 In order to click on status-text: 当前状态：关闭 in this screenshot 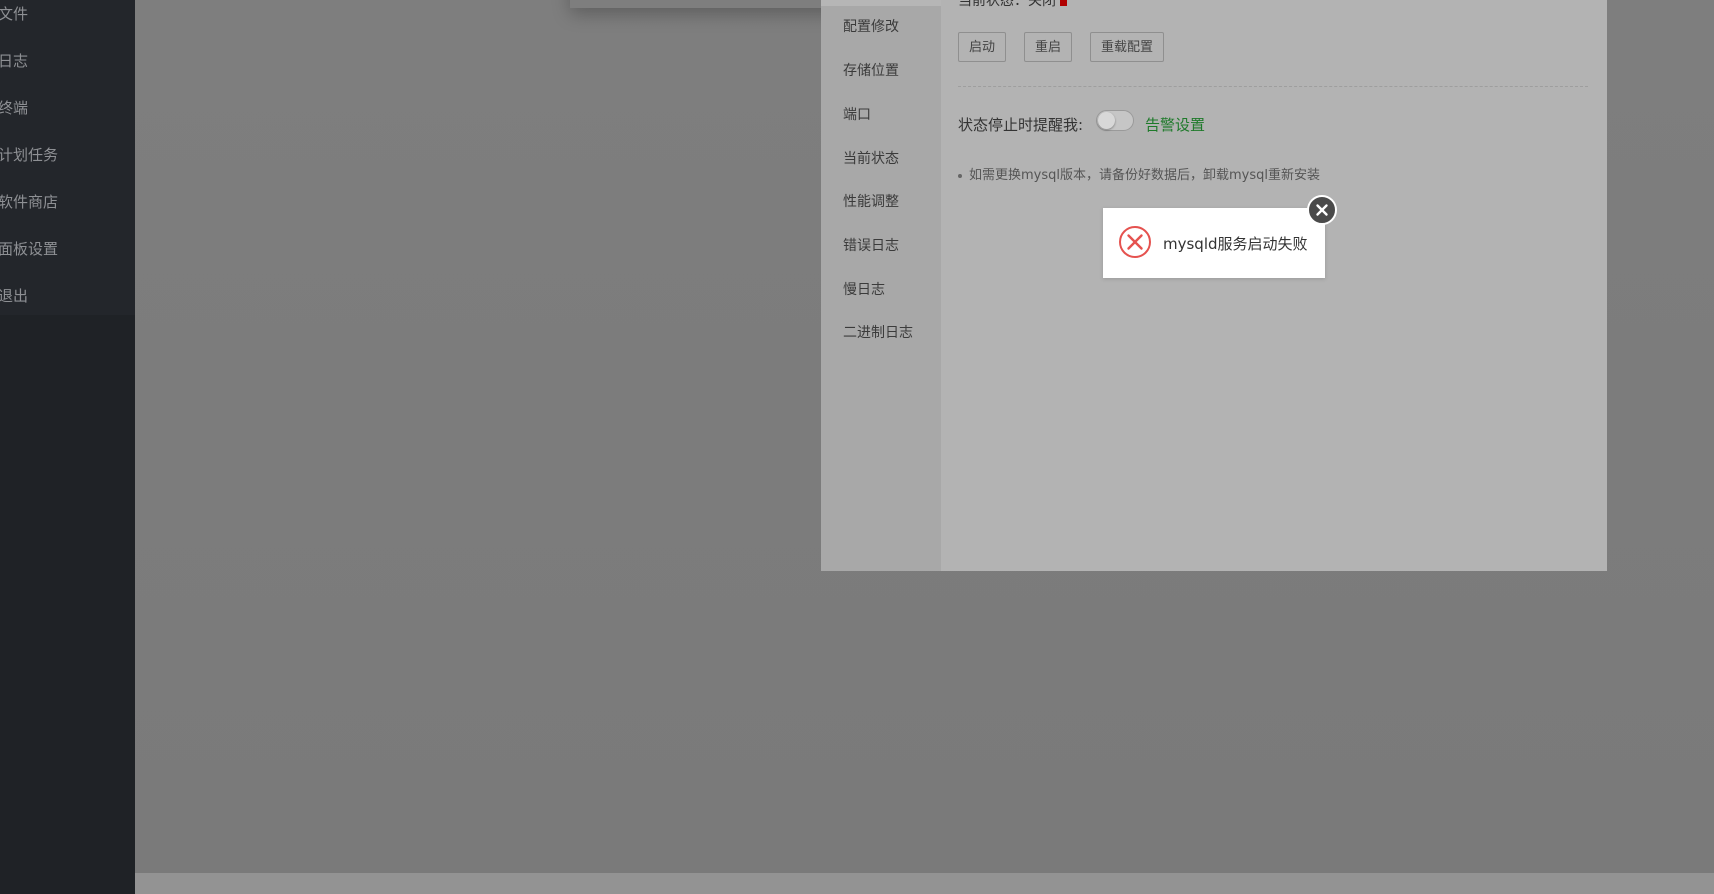, I will do `click(1007, 4)`.